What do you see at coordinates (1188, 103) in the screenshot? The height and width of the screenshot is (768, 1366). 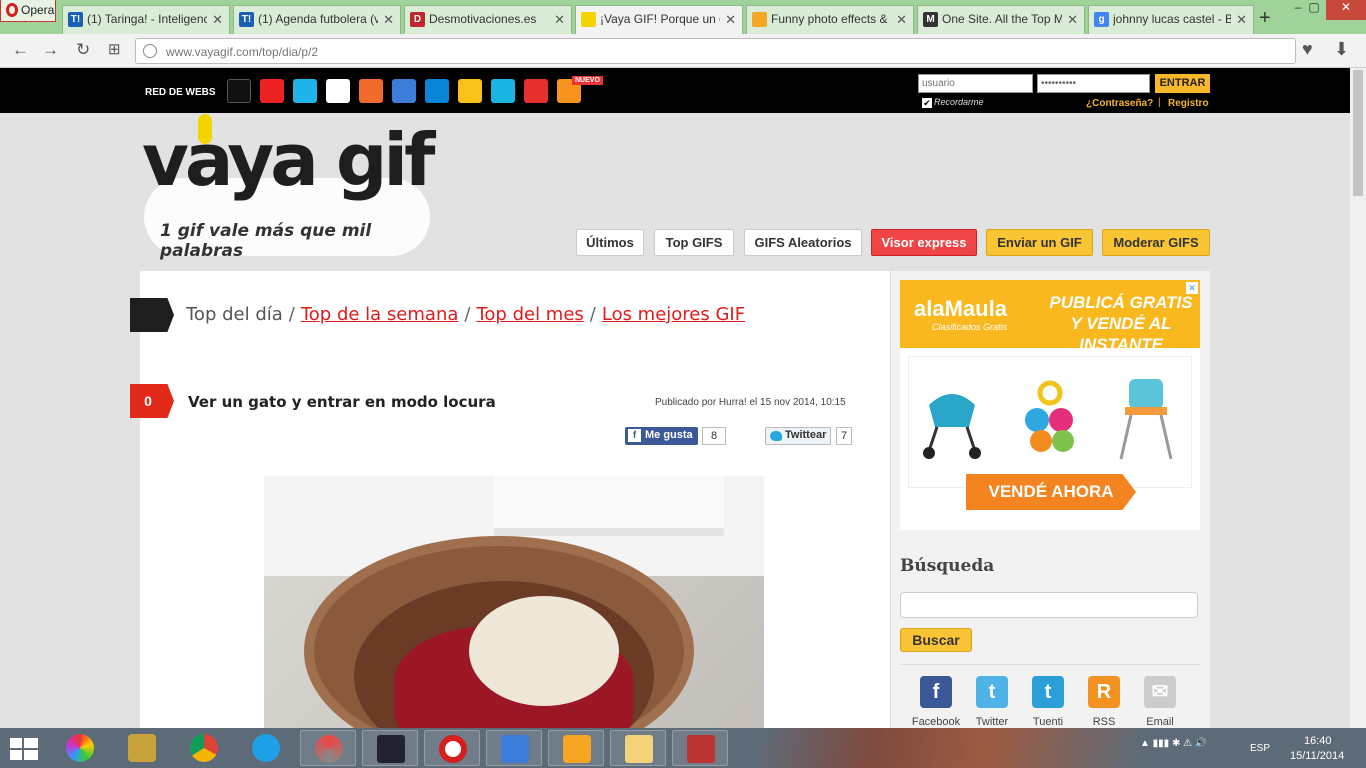 I see `register-link: Registro` at bounding box center [1188, 103].